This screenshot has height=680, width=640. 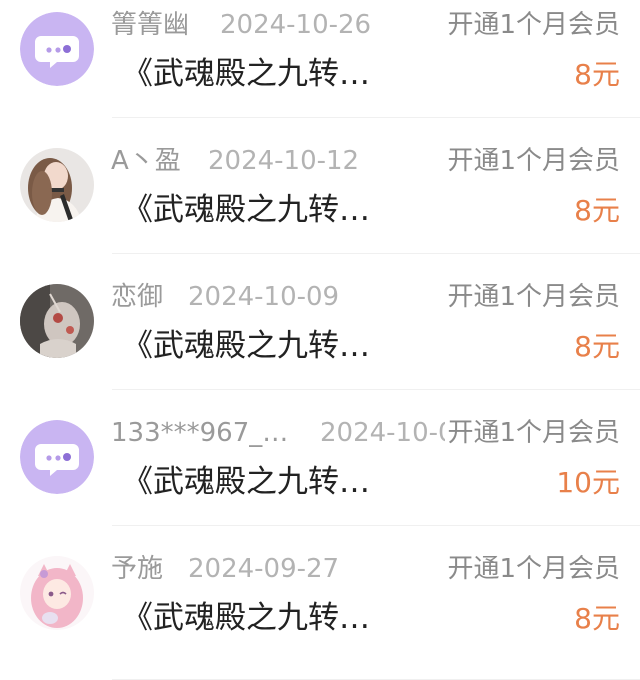 What do you see at coordinates (146, 161) in the screenshot?
I see `user-name: A丶盈` at bounding box center [146, 161].